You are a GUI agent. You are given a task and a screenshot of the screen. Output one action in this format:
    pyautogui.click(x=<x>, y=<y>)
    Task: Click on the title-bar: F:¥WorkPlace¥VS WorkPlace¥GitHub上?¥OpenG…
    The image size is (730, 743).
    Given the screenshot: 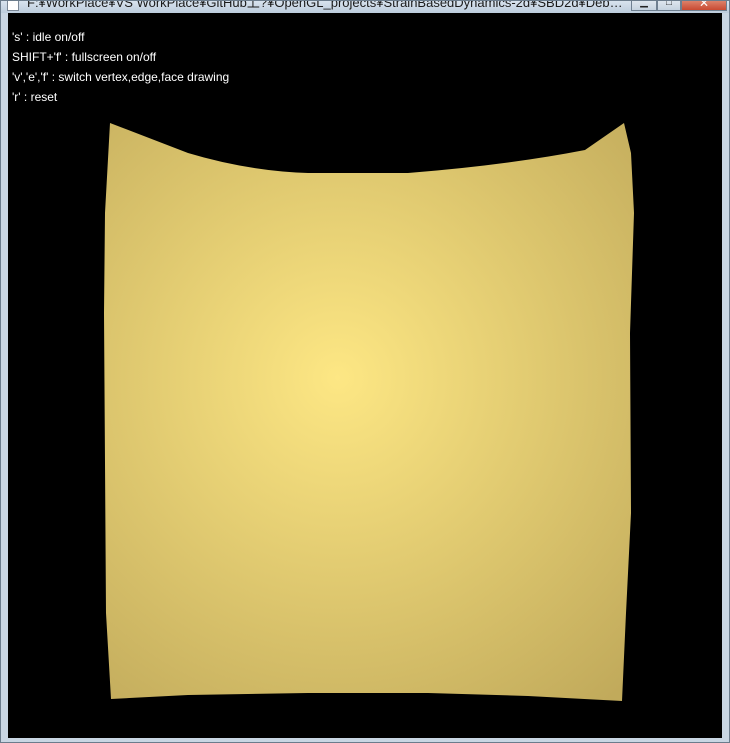 What is the action you would take?
    pyautogui.click(x=365, y=7)
    